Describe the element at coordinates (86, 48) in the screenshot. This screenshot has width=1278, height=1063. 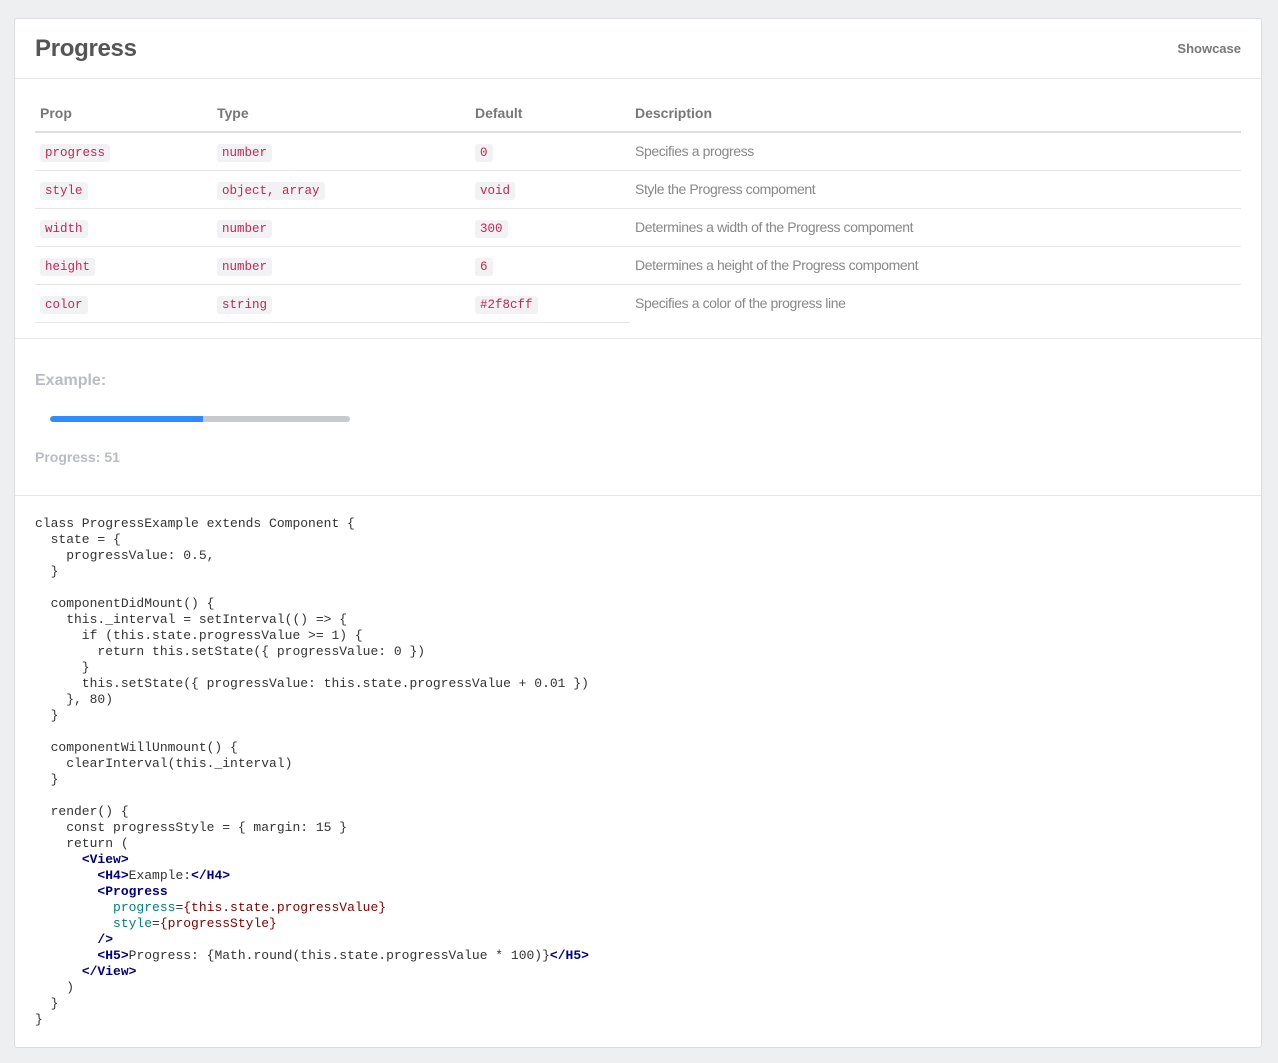
I see `page-title: Progress` at that location.